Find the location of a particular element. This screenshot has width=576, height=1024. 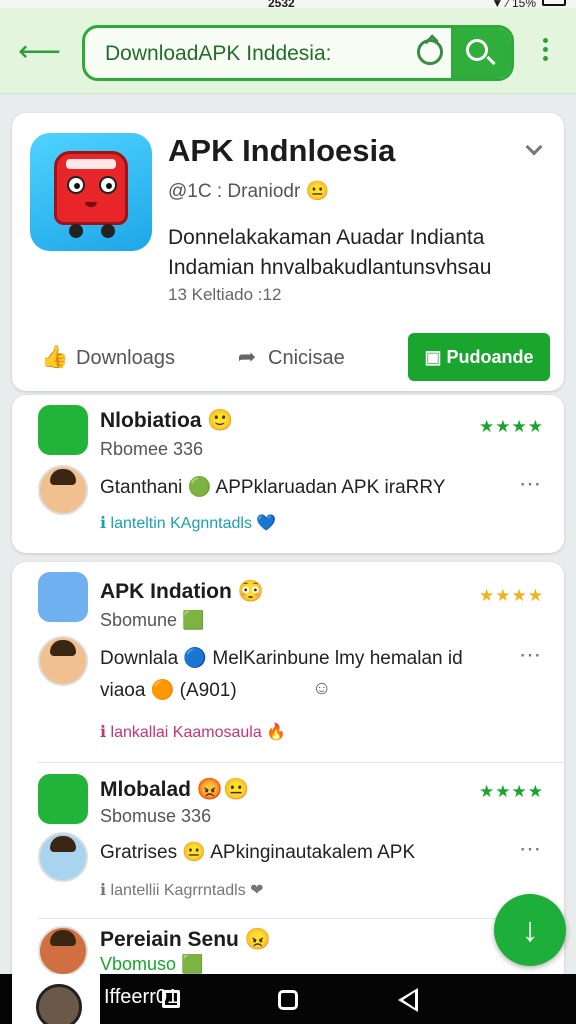

back-arrow-icon: ⟵ is located at coordinates (39, 52).